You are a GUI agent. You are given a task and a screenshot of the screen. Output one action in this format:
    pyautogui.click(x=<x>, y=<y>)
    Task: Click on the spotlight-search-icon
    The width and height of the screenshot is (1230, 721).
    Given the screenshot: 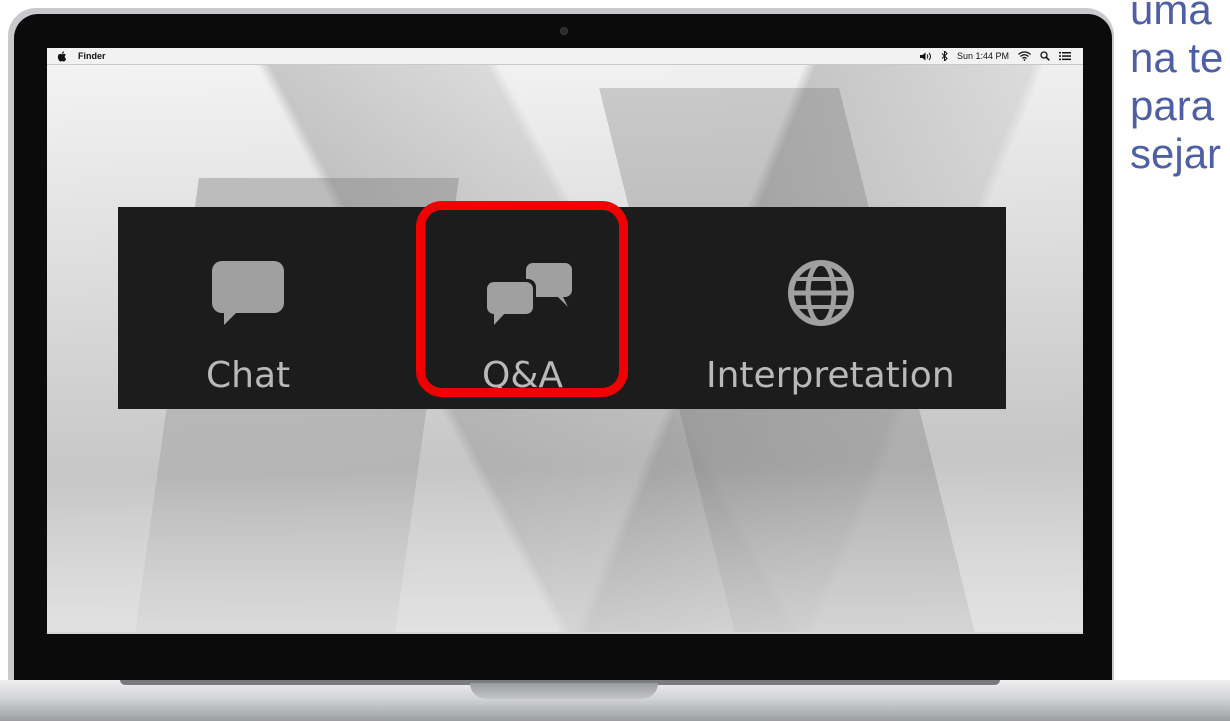 What is the action you would take?
    pyautogui.click(x=1045, y=56)
    